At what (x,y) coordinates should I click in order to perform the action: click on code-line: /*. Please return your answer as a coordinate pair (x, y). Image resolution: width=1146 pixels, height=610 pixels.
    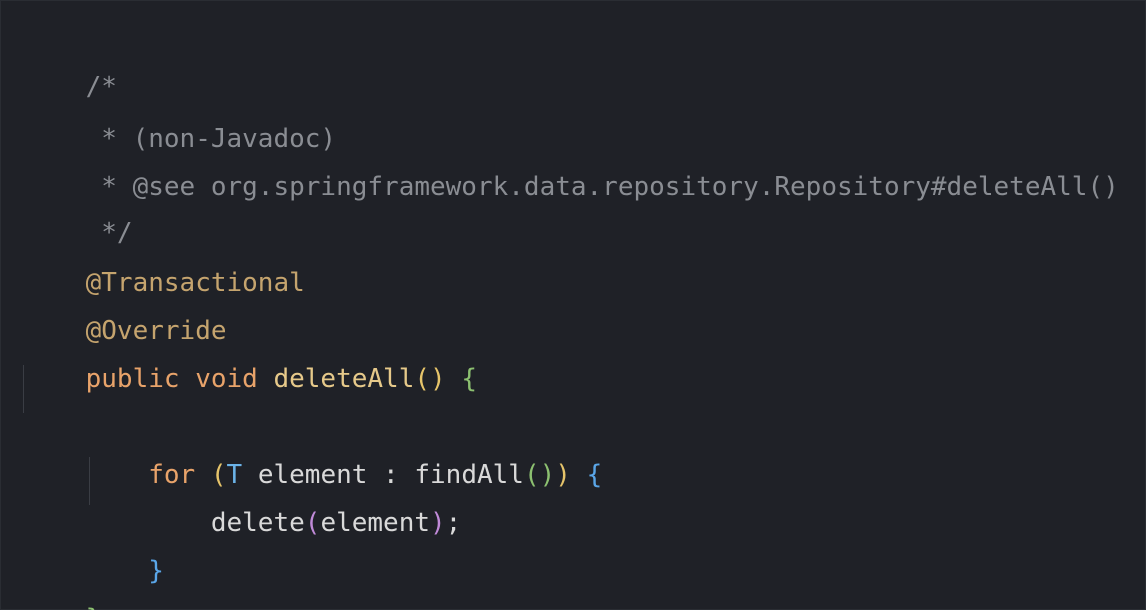
    Looking at the image, I should click on (70, 64).